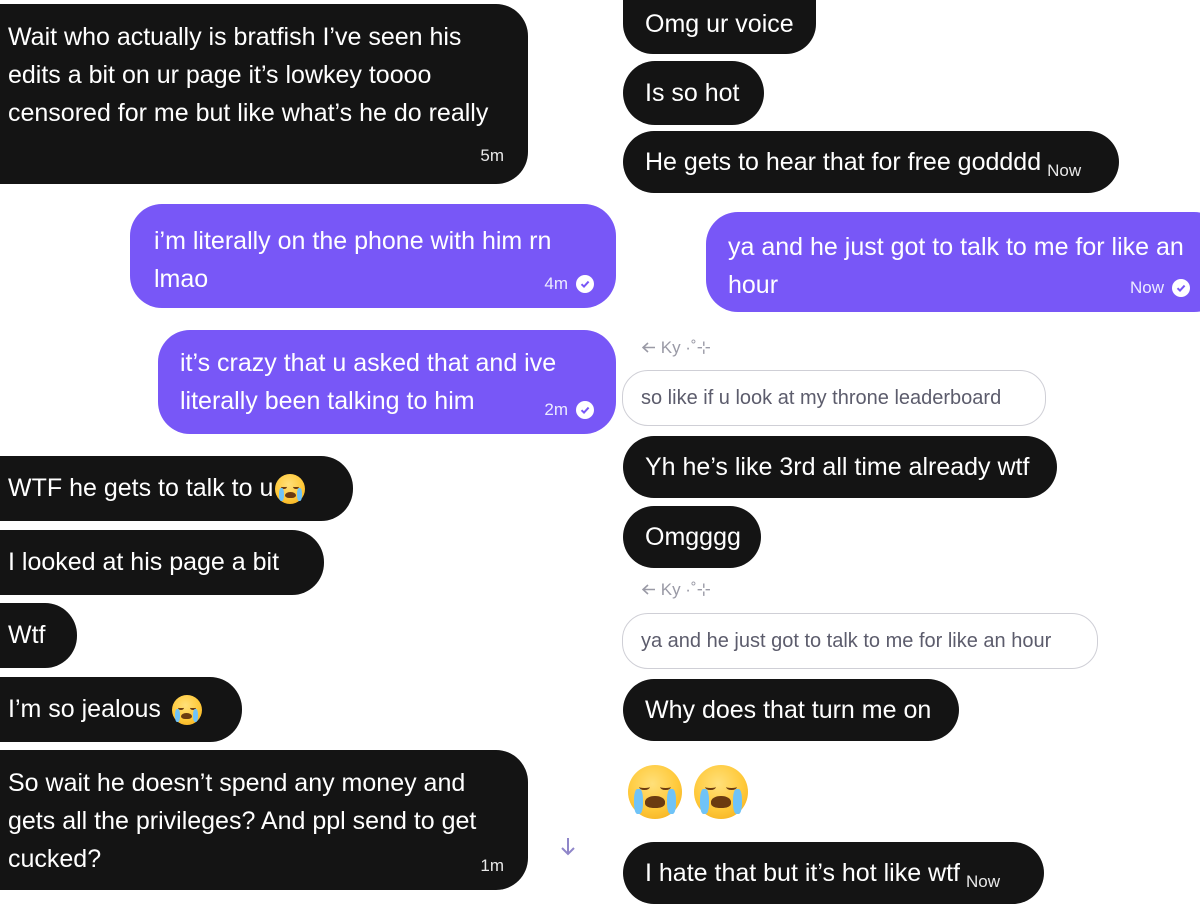 This screenshot has width=1200, height=904. I want to click on message-text: He gets to hear that for free godddd, so click(843, 162).